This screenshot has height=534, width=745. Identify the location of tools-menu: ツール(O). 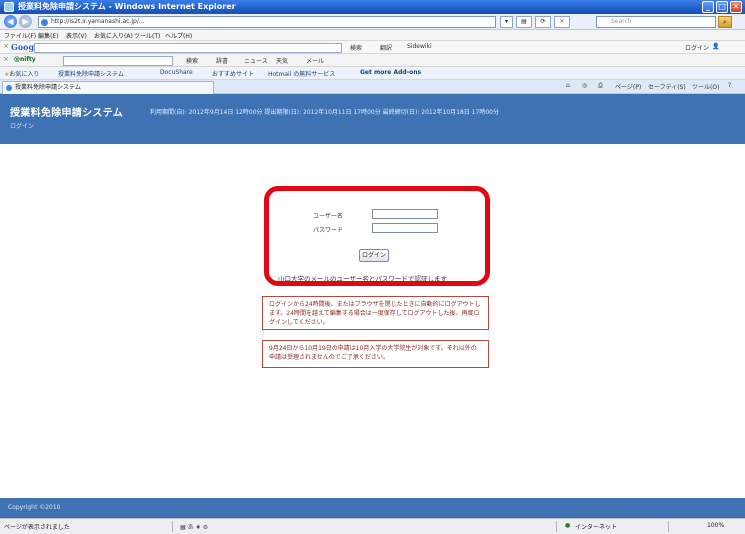
(705, 86).